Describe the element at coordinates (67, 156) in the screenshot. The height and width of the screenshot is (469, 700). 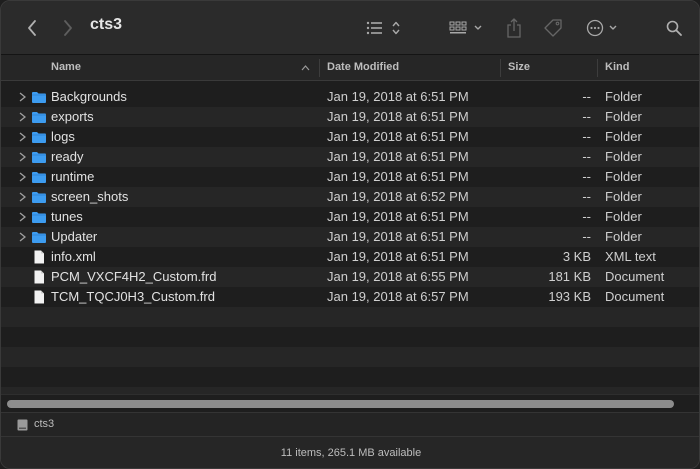
I see `file-name: ready` at that location.